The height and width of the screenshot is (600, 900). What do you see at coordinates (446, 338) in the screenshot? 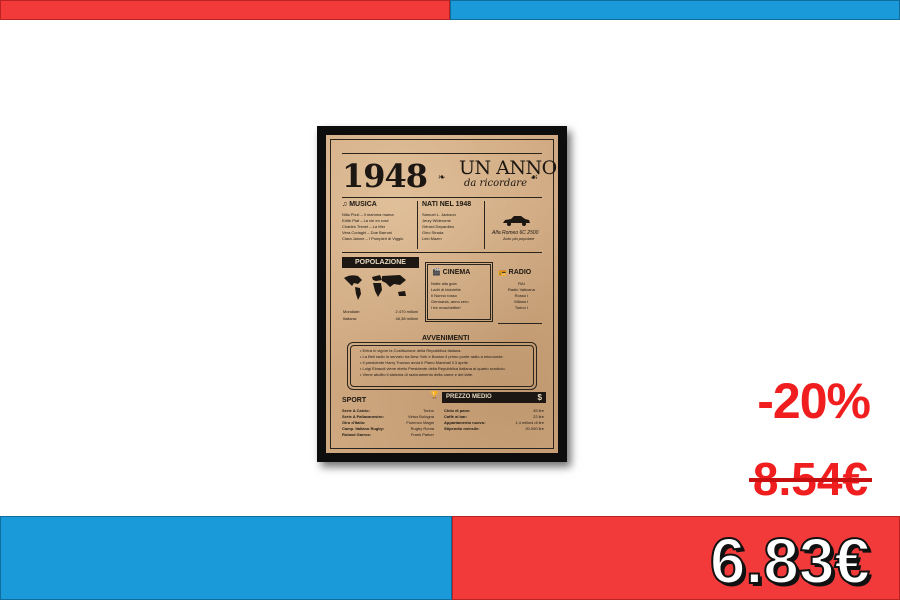
I see `avvenimenti-heading: AVVENIMENTI` at bounding box center [446, 338].